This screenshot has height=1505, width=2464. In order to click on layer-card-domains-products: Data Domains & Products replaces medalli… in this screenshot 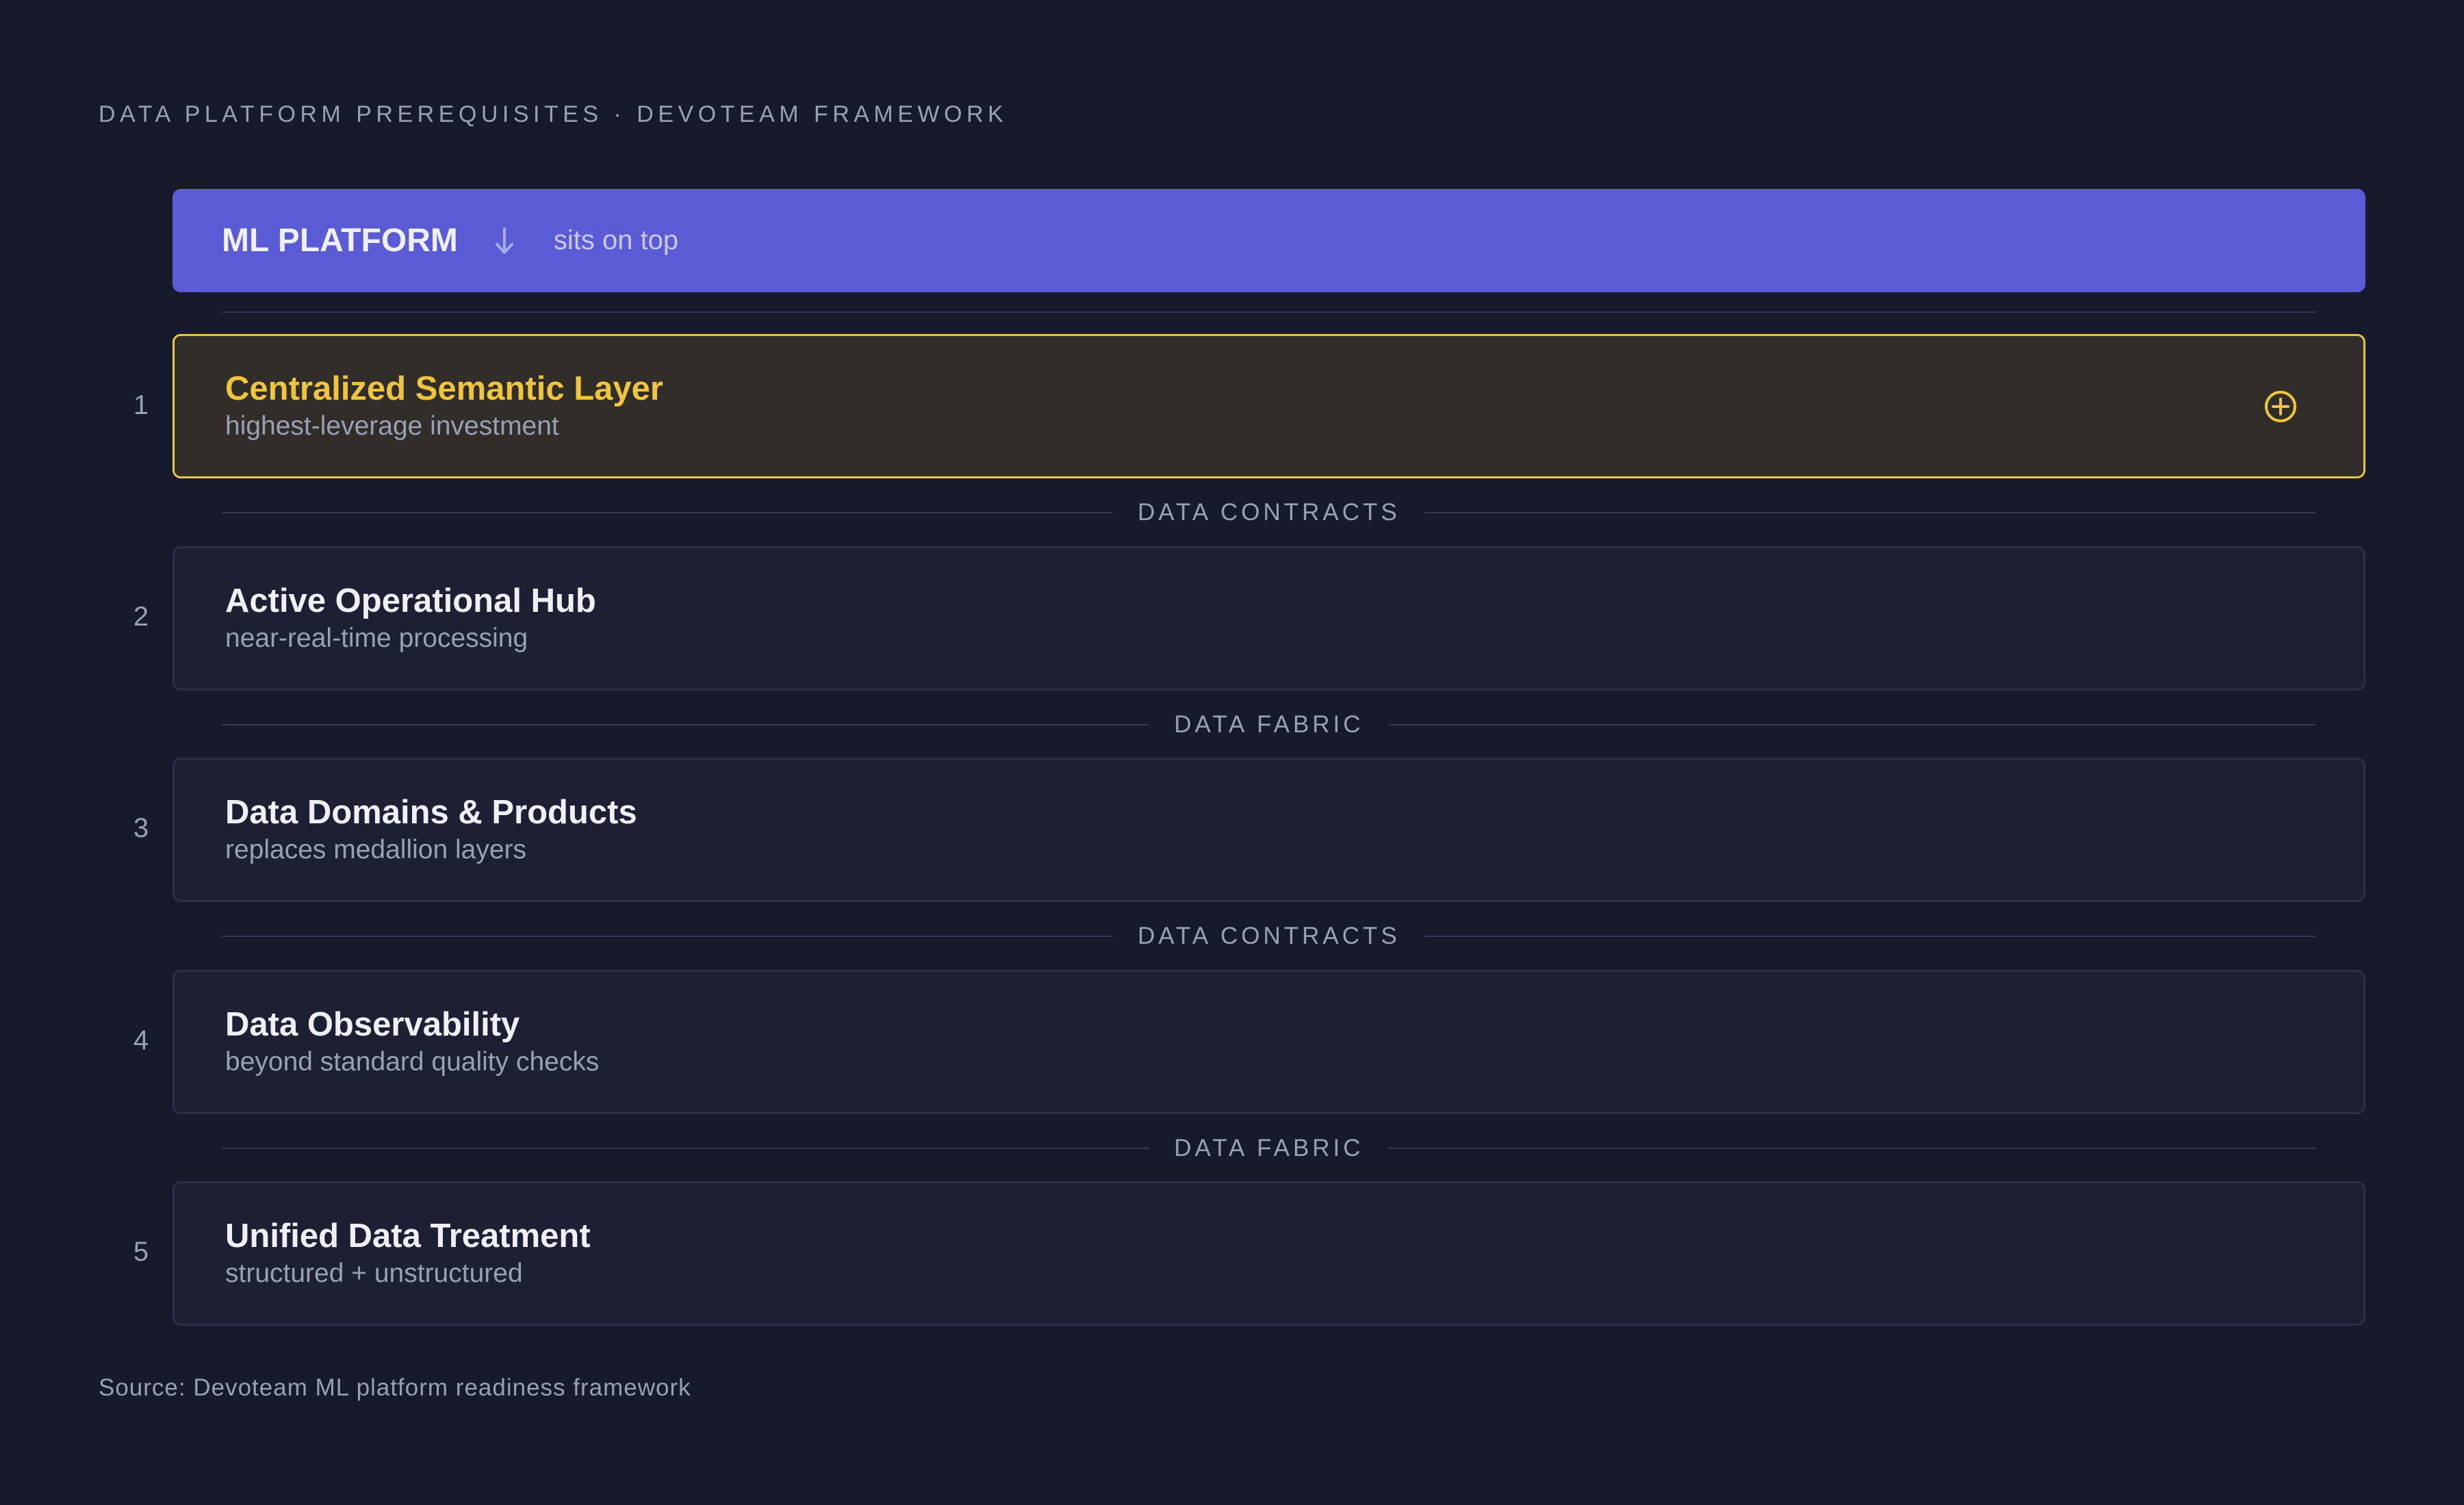, I will do `click(1268, 830)`.